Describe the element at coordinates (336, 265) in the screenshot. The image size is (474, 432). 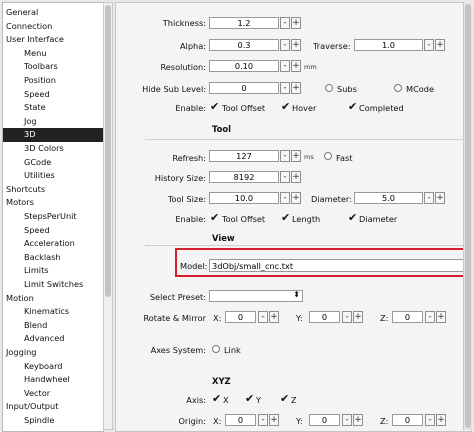
I see `model-input` at that location.